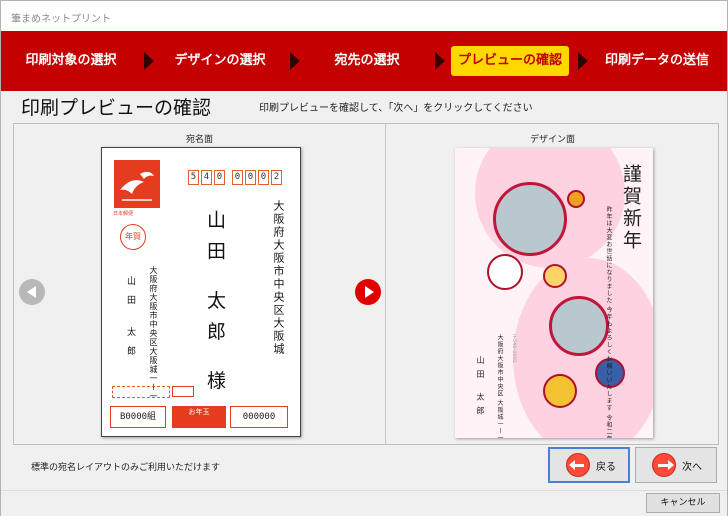  What do you see at coordinates (514, 348) in the screenshot?
I see `design-sender-zip: 〒540-0002` at bounding box center [514, 348].